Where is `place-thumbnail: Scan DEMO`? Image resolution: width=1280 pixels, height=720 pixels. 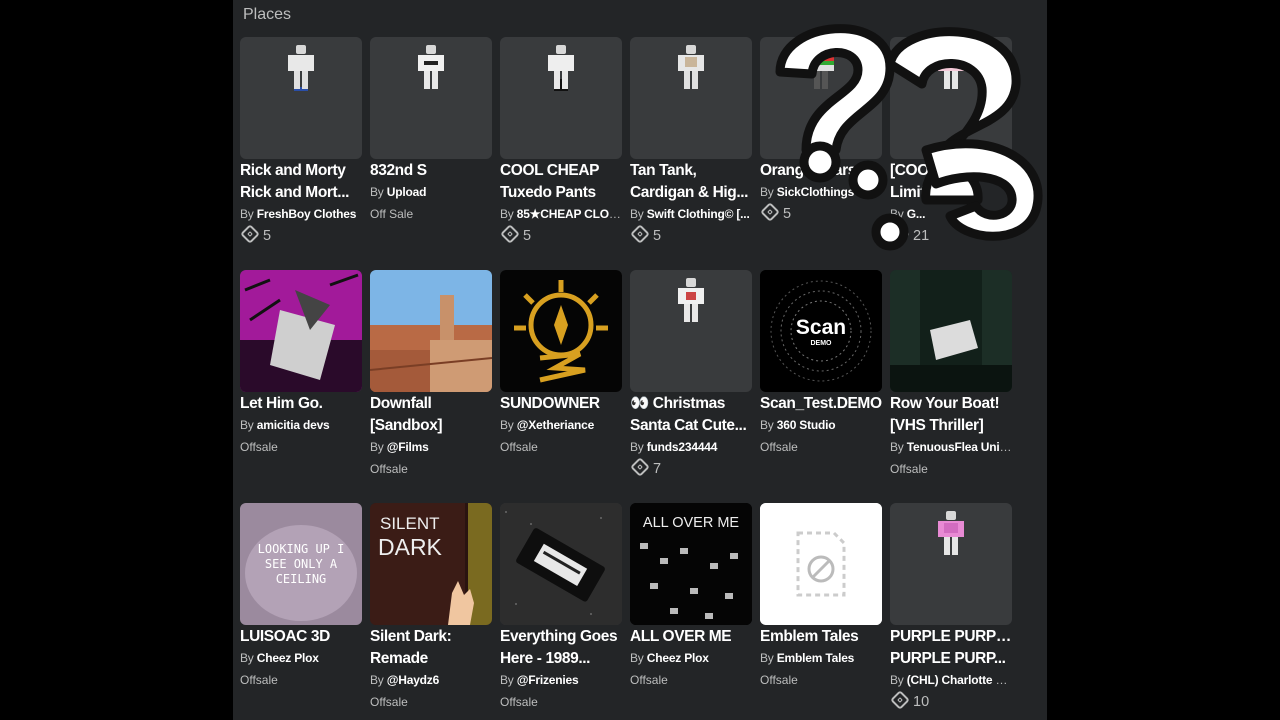
place-thumbnail: Scan DEMO is located at coordinates (821, 331).